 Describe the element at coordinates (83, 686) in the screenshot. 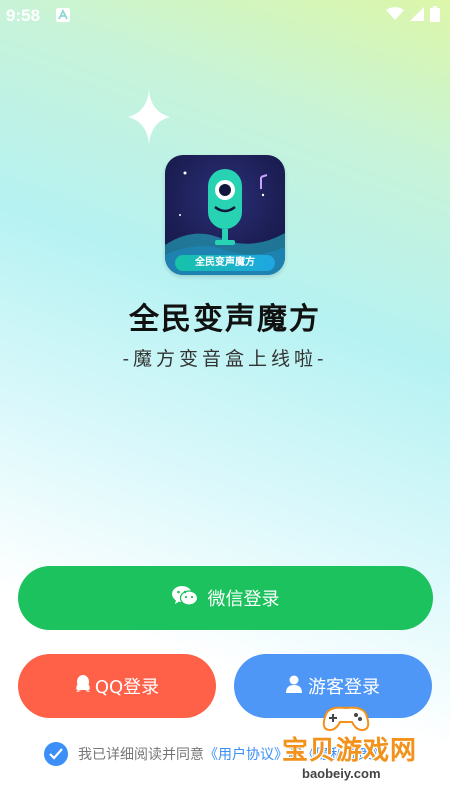

I see `qq-icon` at that location.